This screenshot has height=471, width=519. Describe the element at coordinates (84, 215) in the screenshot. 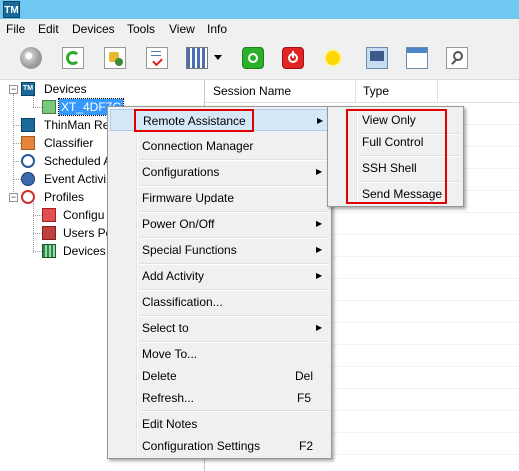

I see `tree-label: Configu` at that location.